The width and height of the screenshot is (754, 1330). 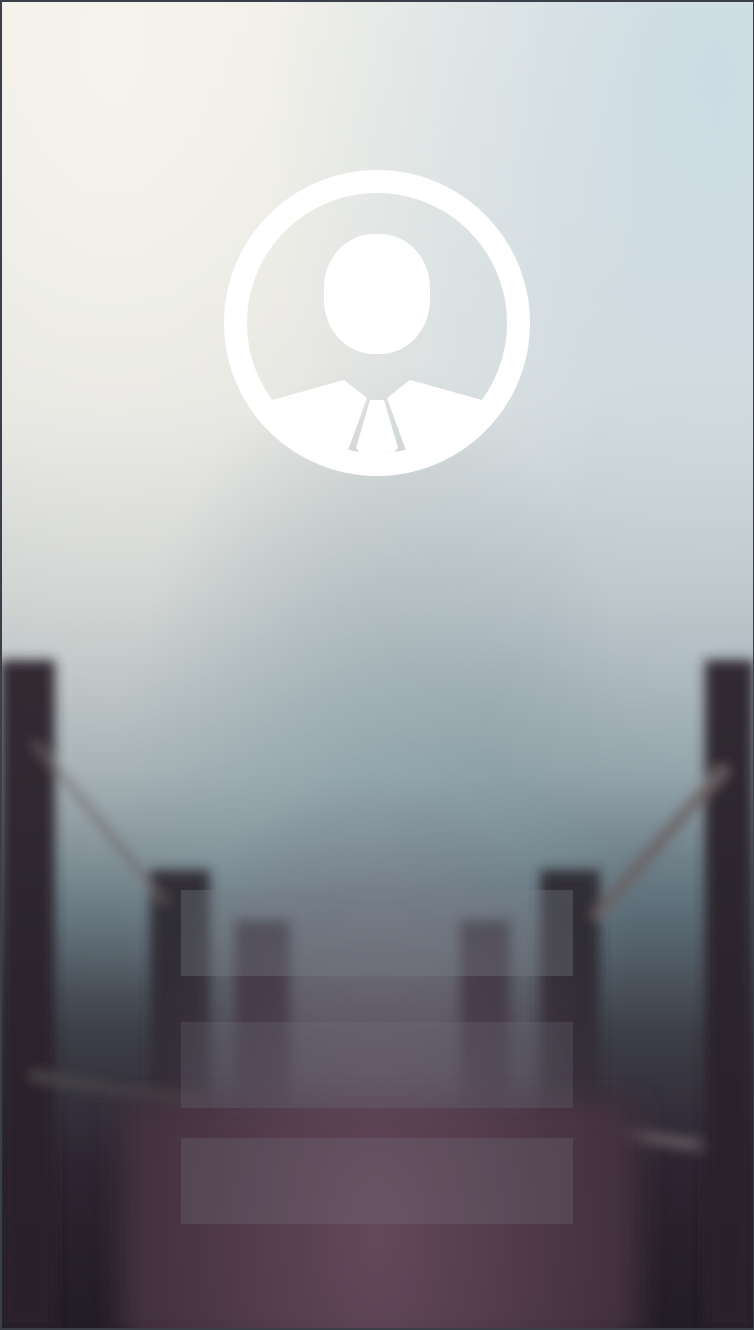 I want to click on password-input, so click(x=377, y=1065).